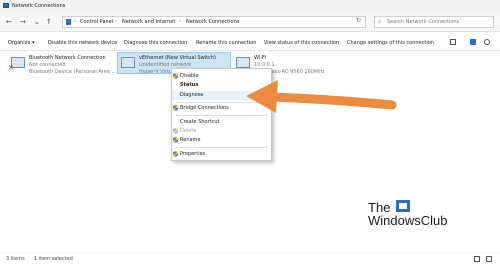 Image resolution: width=500 pixels, height=264 pixels. Describe the element at coordinates (15, 259) in the screenshot. I see `item-count: 3 items` at that location.